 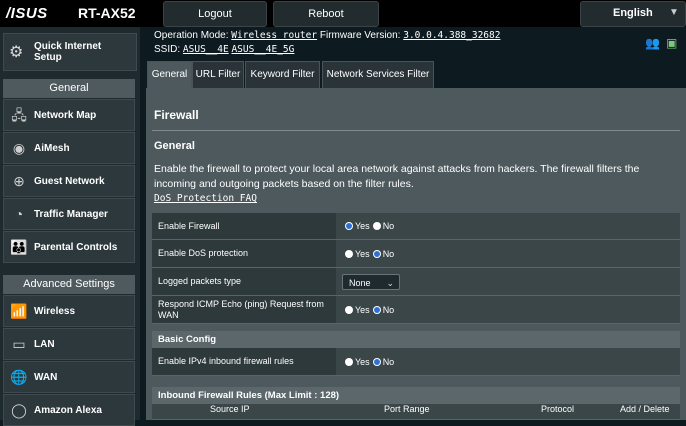 I want to click on sidebar-item-guest-network: ⊕ Guest Network, so click(x=69, y=181).